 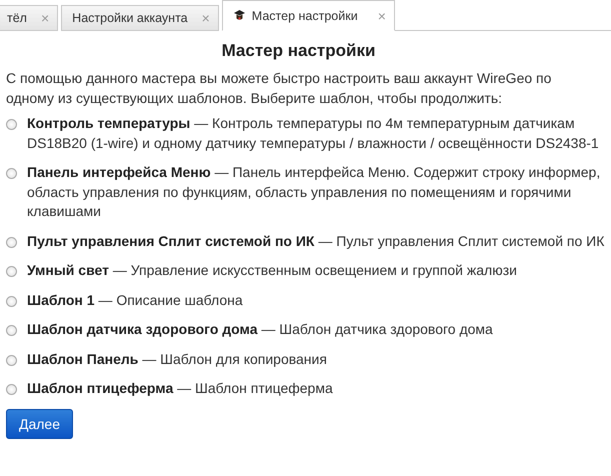 What do you see at coordinates (40, 423) in the screenshot?
I see `next-button: Далее` at bounding box center [40, 423].